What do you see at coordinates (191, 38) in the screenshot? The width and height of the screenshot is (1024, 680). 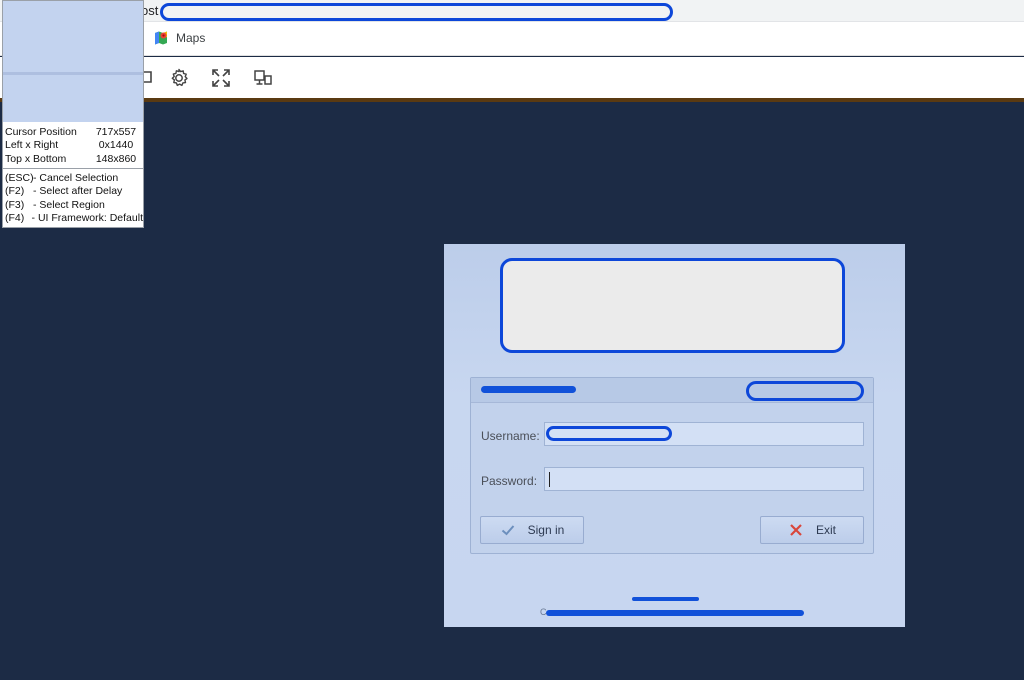 I see `bookmark-maps-label: Maps` at bounding box center [191, 38].